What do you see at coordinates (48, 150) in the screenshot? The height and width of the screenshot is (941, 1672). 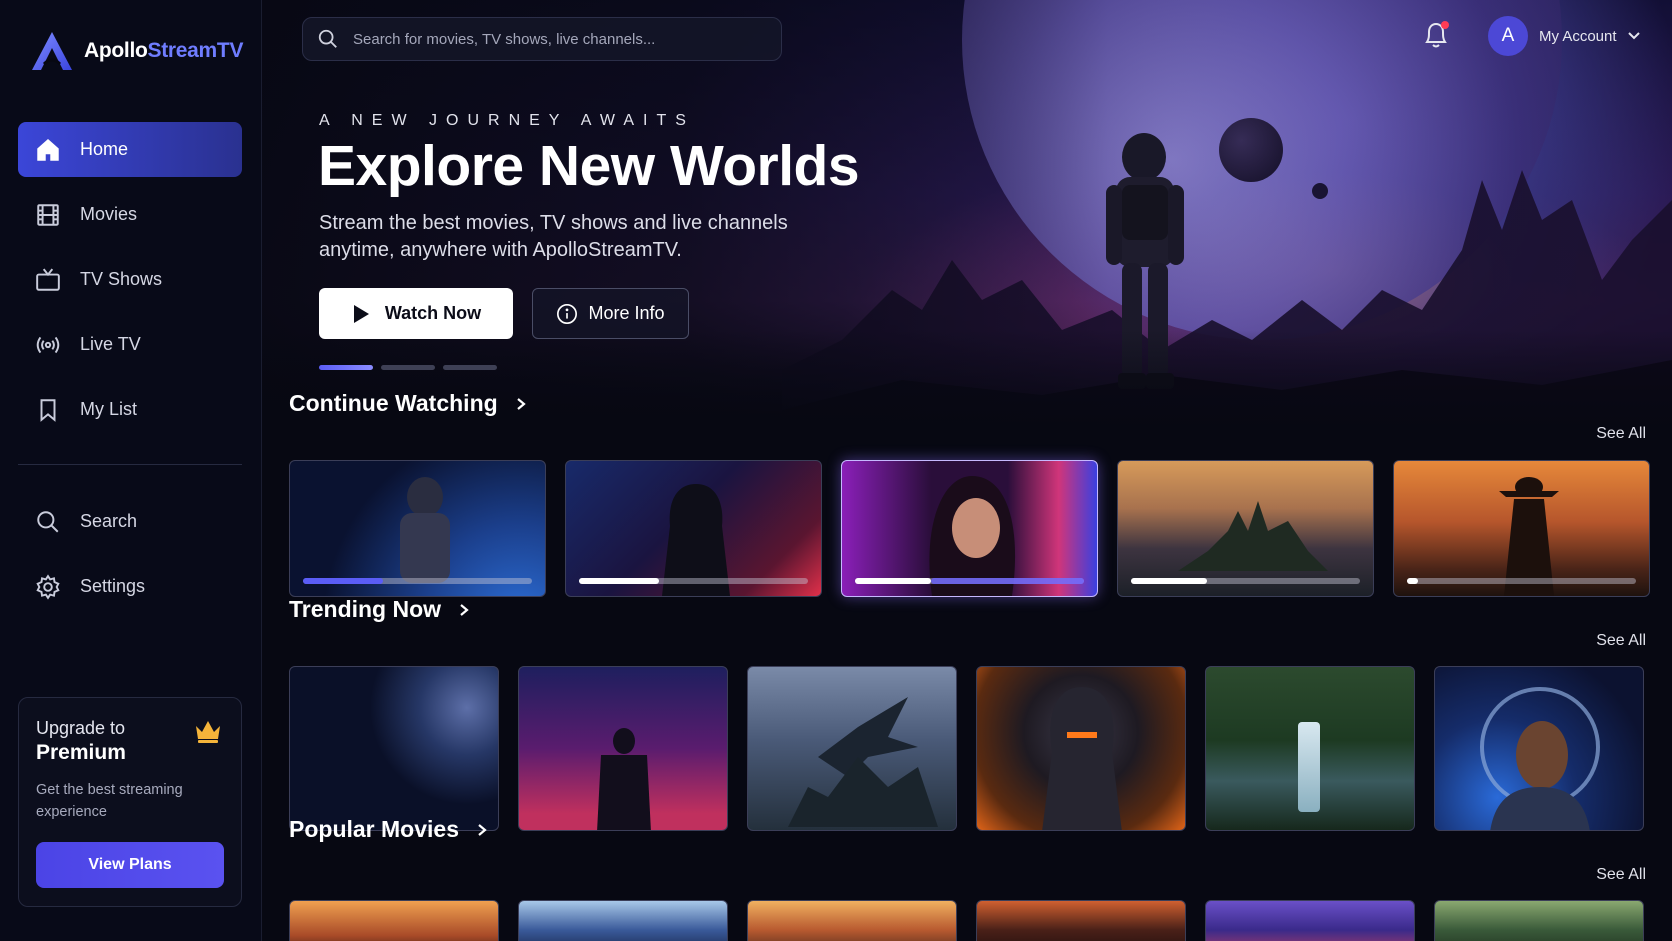 I see `home-icon` at bounding box center [48, 150].